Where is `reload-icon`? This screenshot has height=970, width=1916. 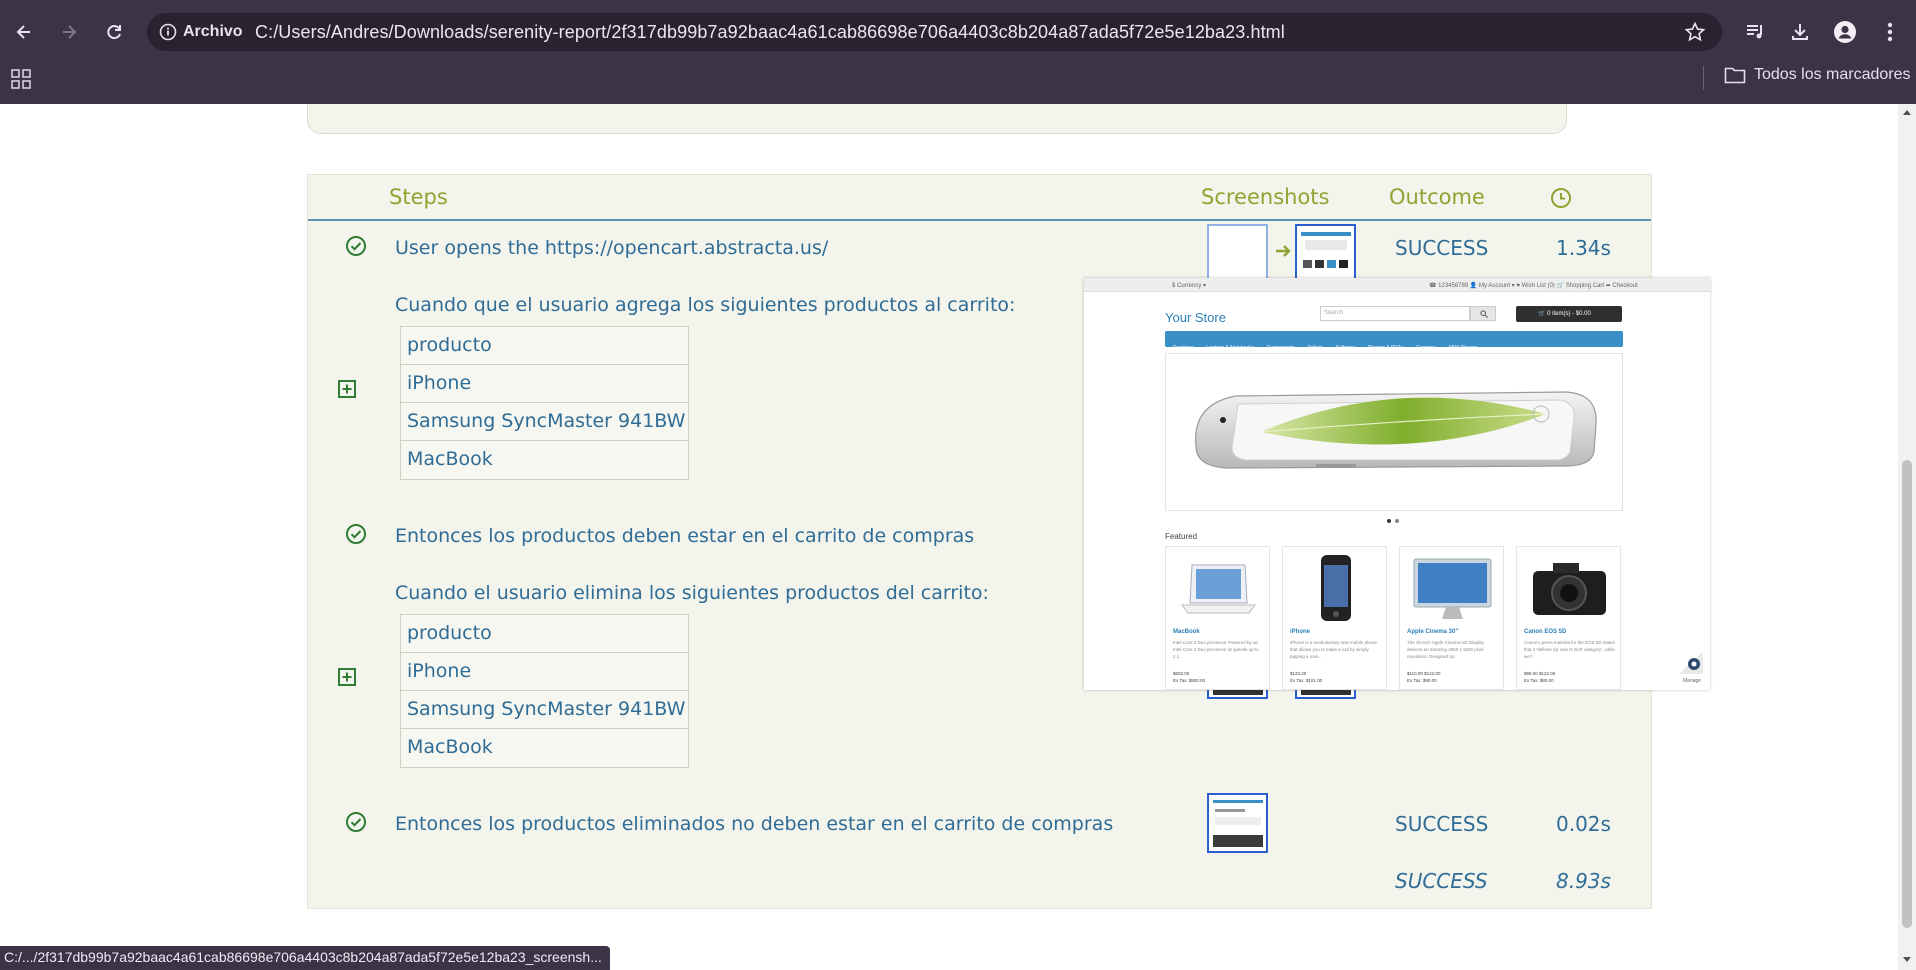
reload-icon is located at coordinates (114, 32).